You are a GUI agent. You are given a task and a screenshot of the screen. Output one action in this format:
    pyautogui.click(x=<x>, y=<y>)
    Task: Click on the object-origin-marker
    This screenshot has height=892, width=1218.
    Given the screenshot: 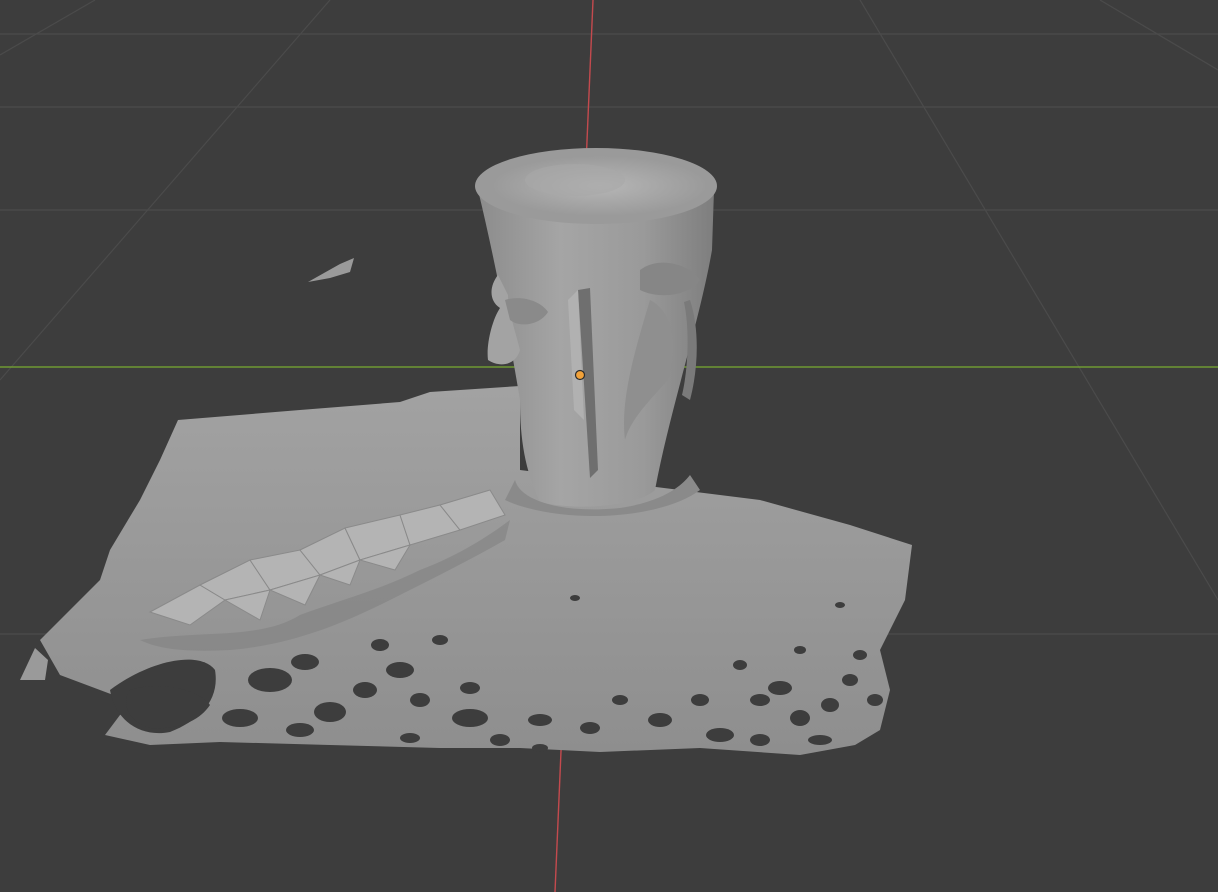 What is the action you would take?
    pyautogui.click(x=580, y=375)
    